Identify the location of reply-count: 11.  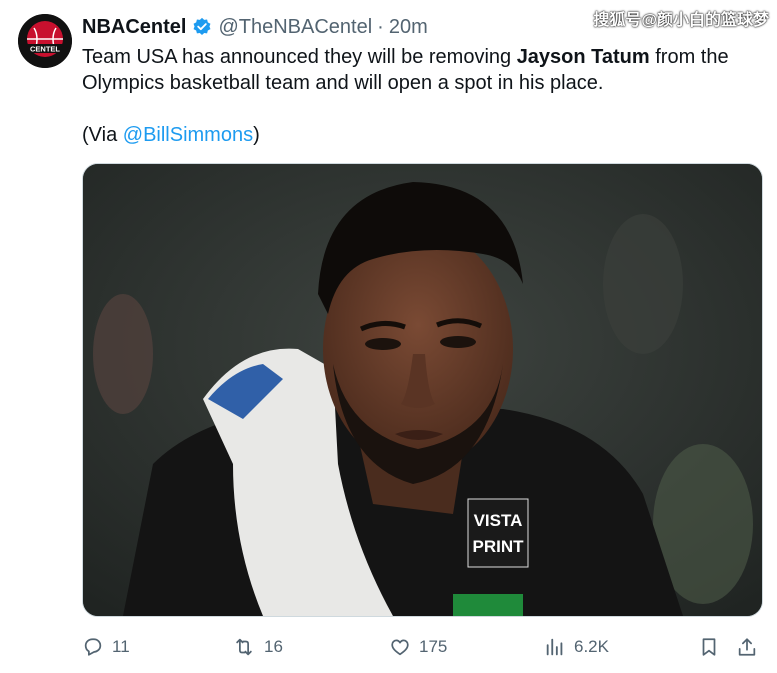
(121, 646).